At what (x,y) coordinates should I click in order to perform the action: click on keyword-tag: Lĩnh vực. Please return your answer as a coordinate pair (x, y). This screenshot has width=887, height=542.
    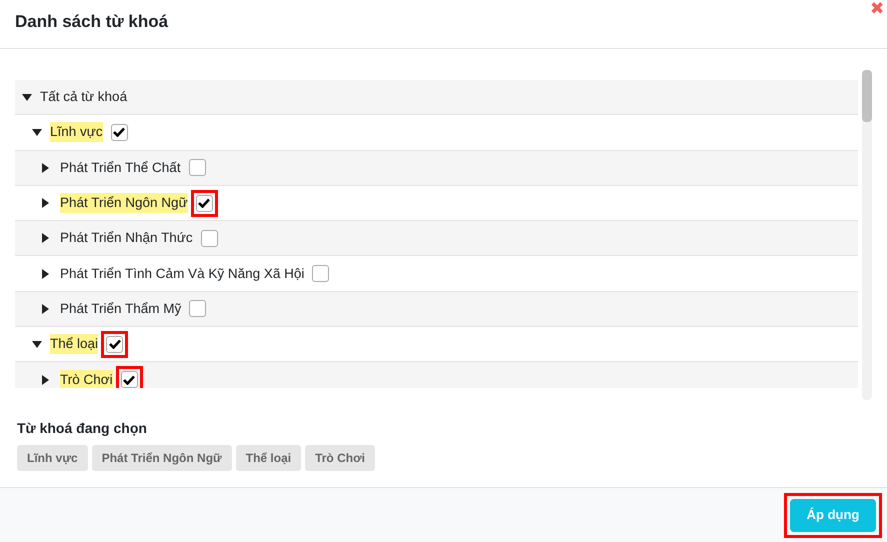
    Looking at the image, I should click on (52, 458).